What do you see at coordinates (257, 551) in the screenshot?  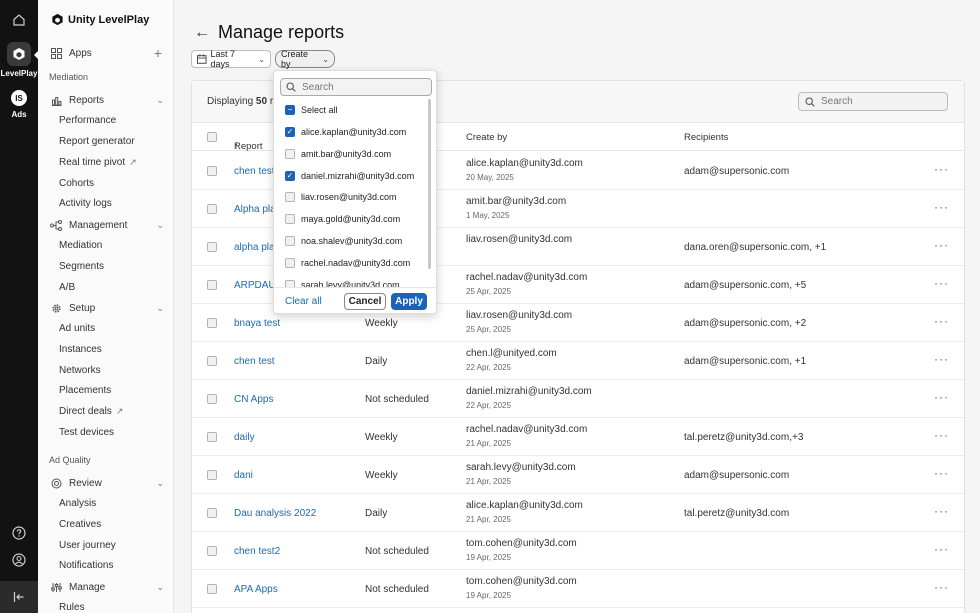 I see `report-name-link: chen test2` at bounding box center [257, 551].